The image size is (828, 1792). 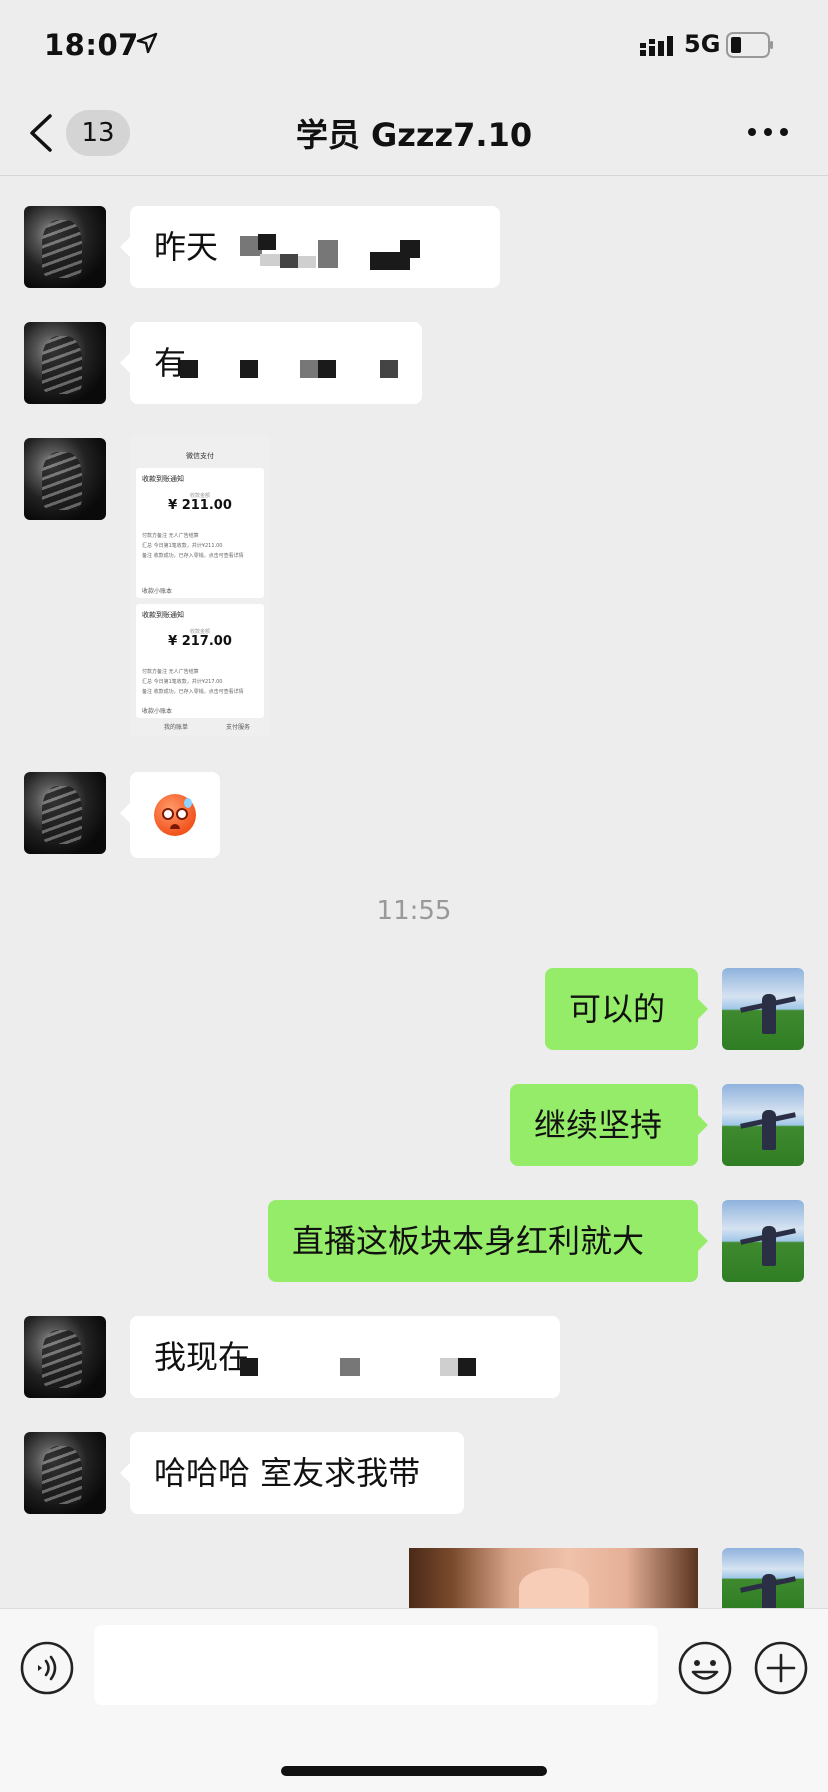 I want to click on incoming-message: 我现在, so click(x=345, y=1357).